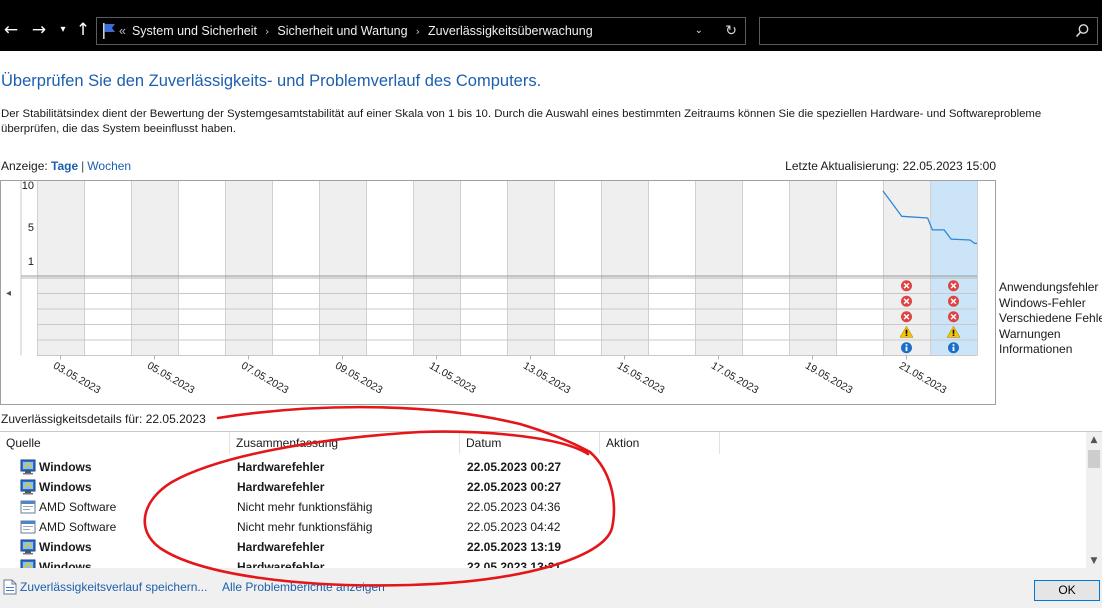 This screenshot has width=1102, height=608. I want to click on column-header-quelle: Quelle, so click(115, 443).